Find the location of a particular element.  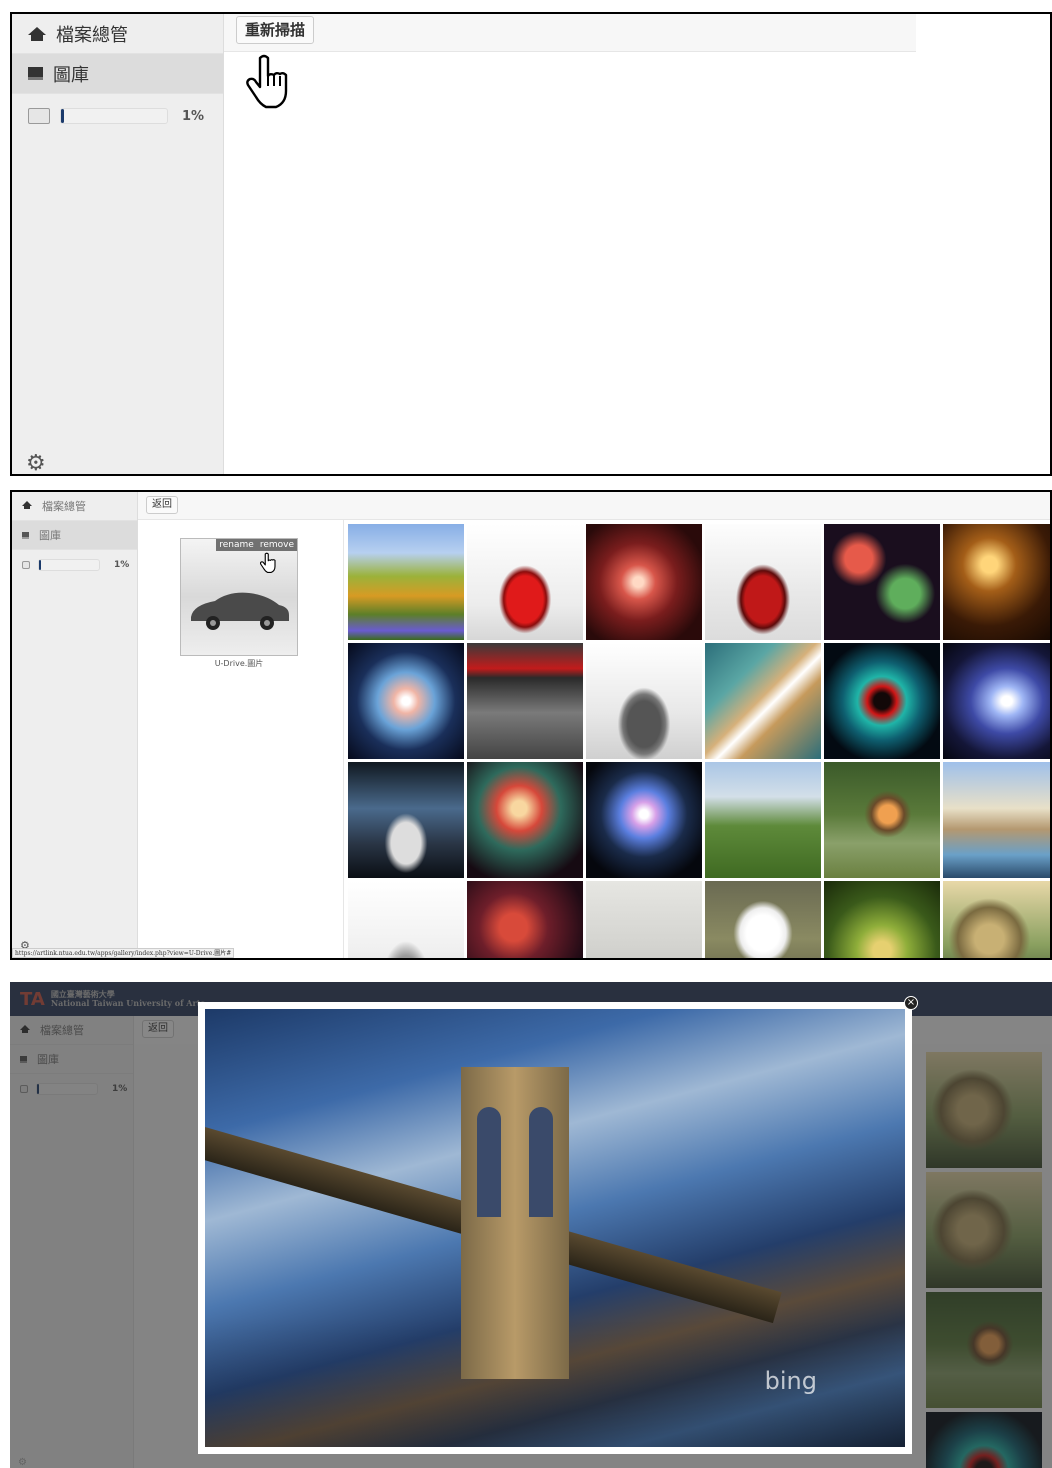

close-icon: × is located at coordinates (911, 1003).